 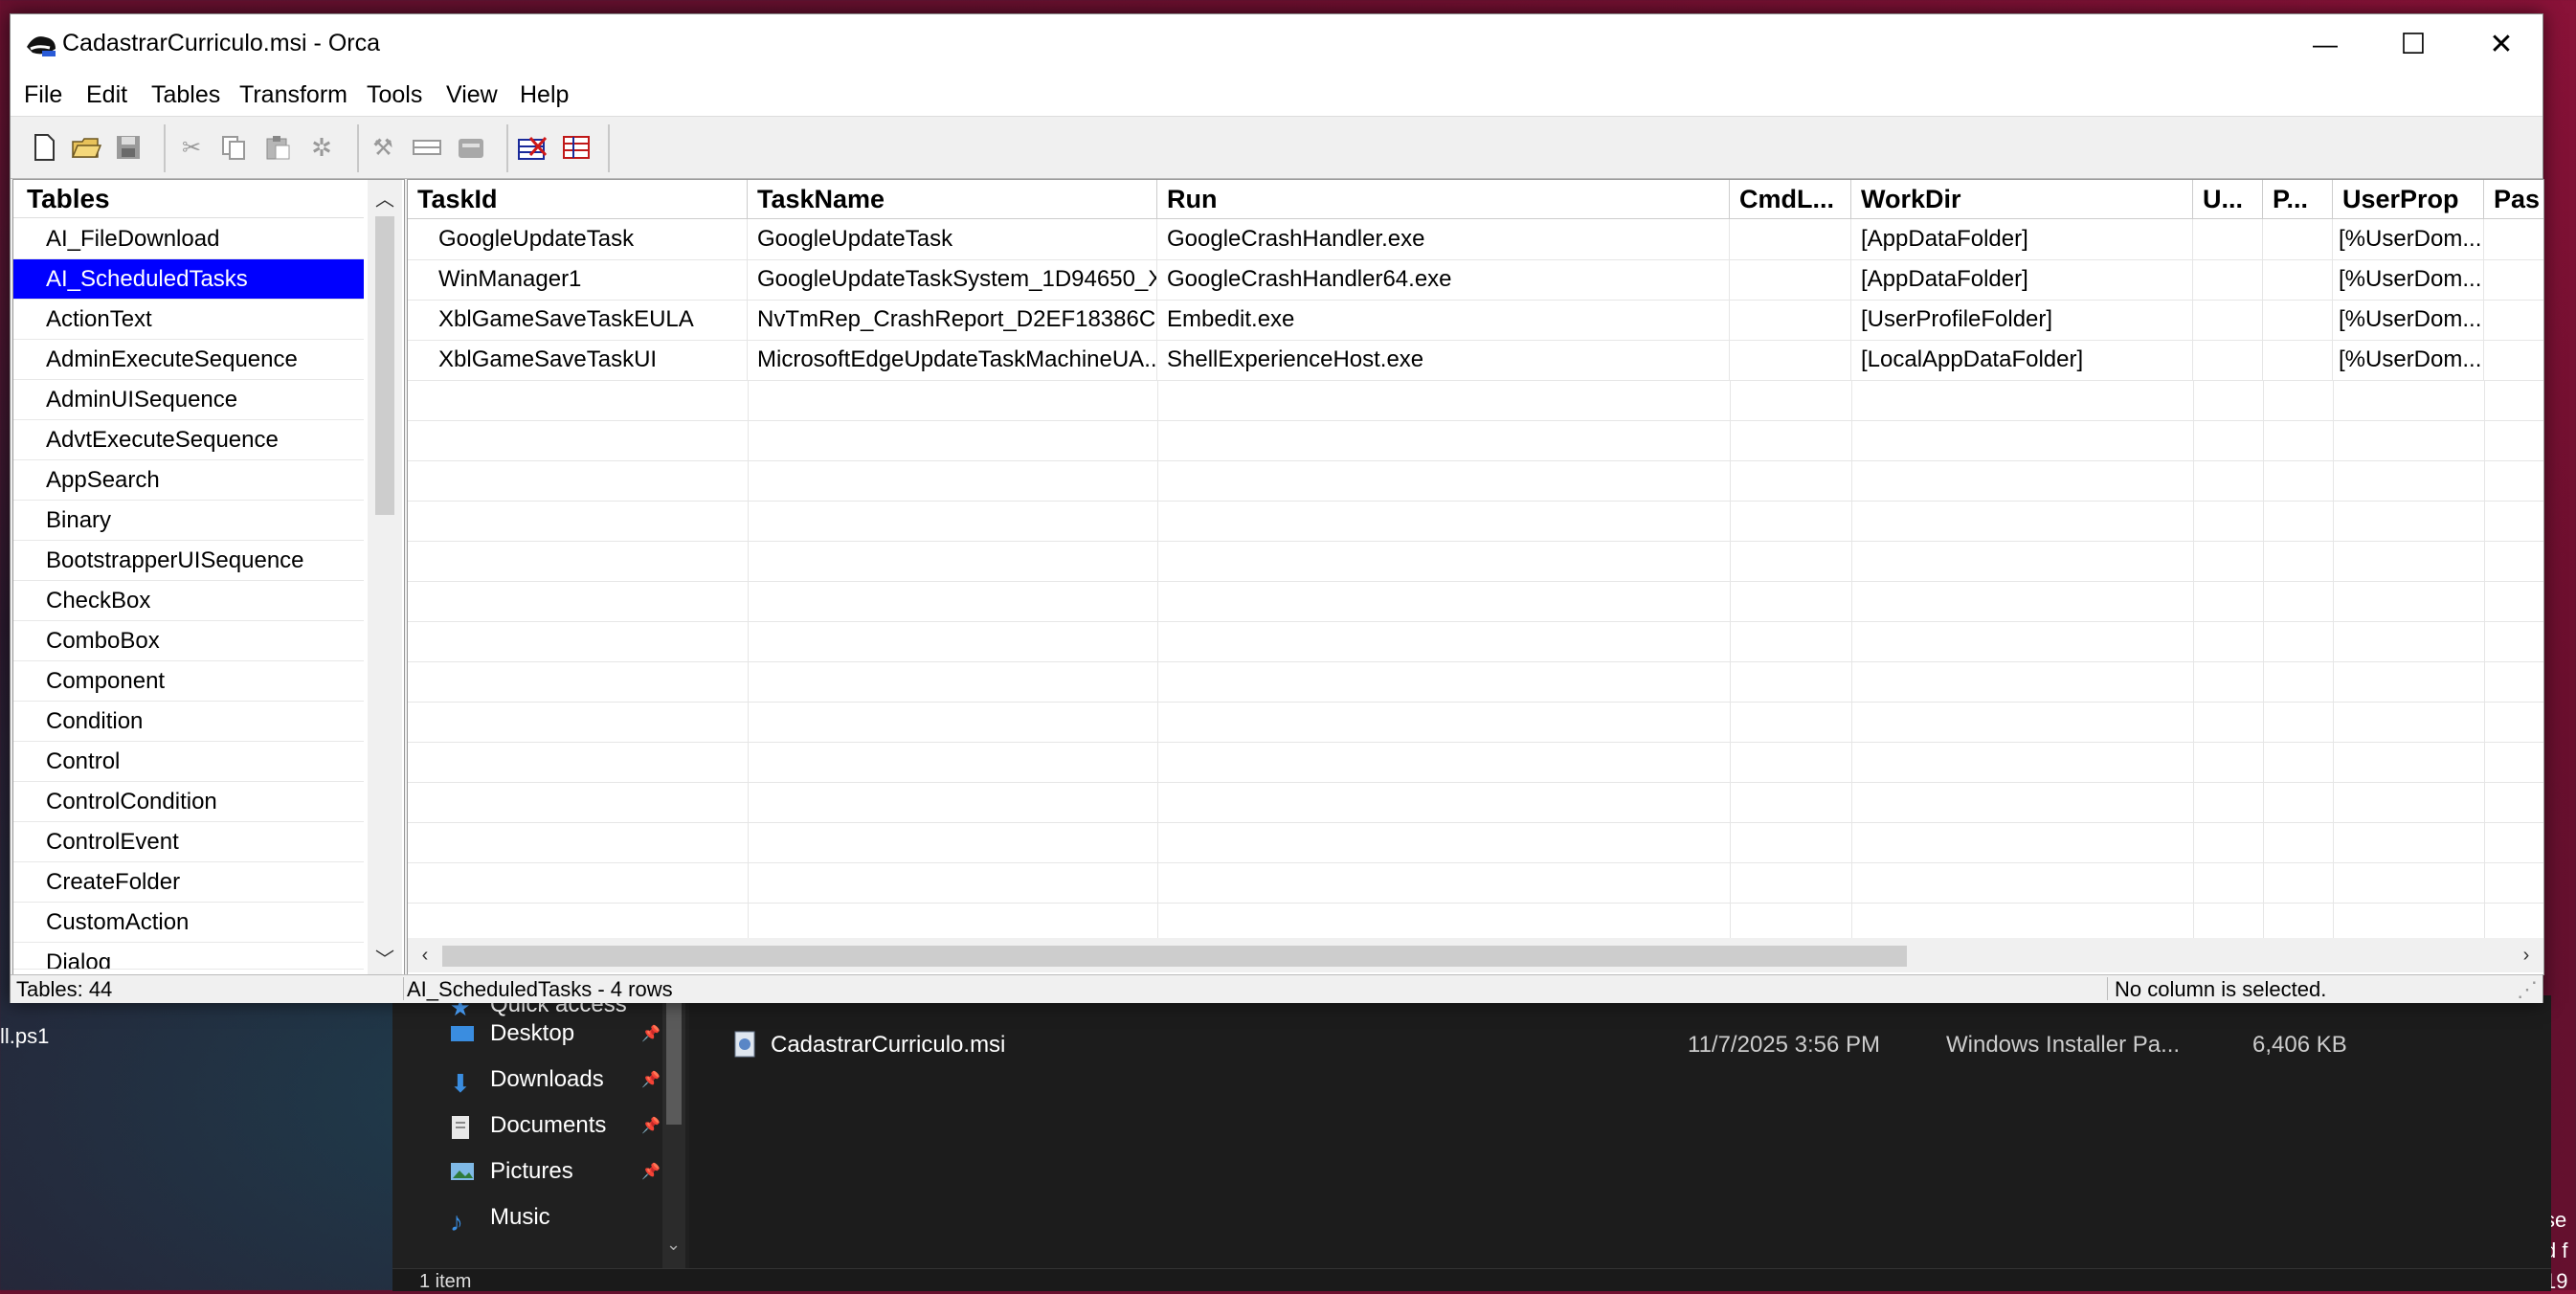 I want to click on column-header-taskname: TaskName, so click(x=952, y=199).